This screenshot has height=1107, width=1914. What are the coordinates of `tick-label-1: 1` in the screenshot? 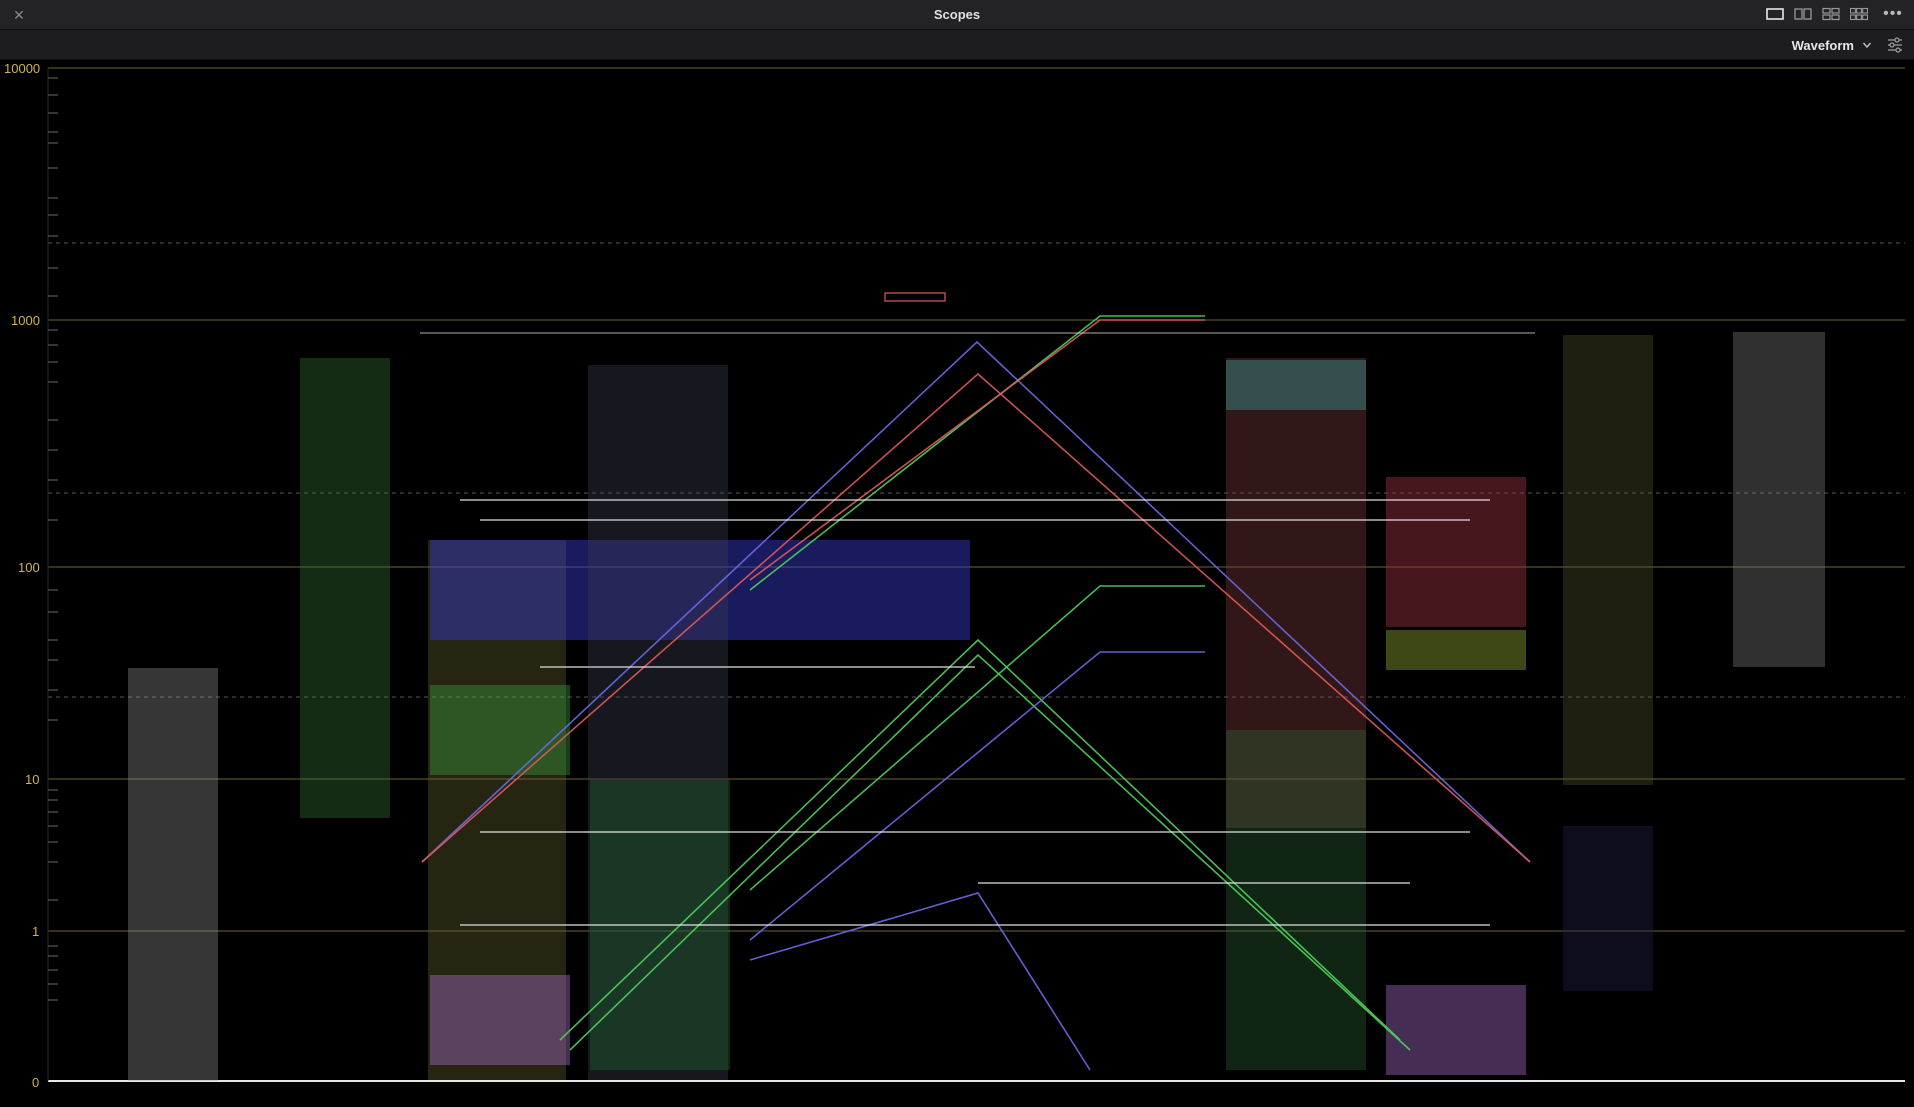 It's located at (35, 931).